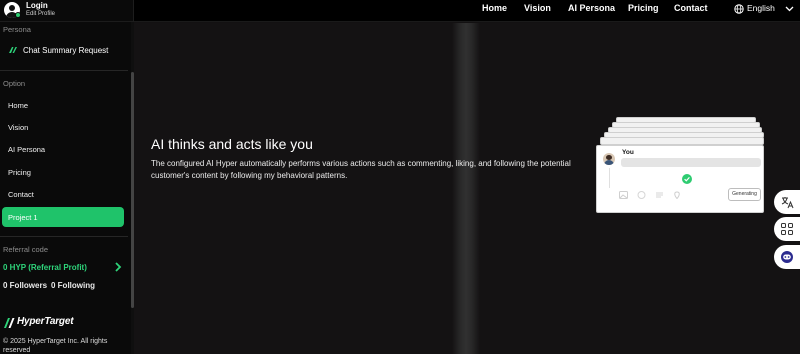  Describe the element at coordinates (623, 195) in the screenshot. I see `image-icon` at that location.